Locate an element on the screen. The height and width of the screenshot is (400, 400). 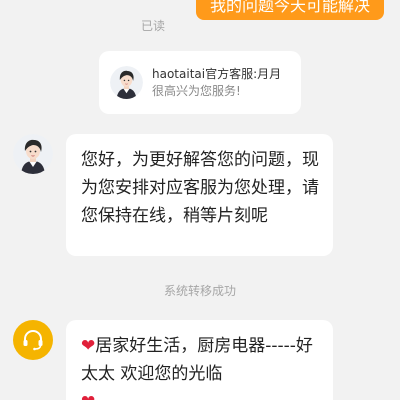
headset-icon is located at coordinates (33, 340).